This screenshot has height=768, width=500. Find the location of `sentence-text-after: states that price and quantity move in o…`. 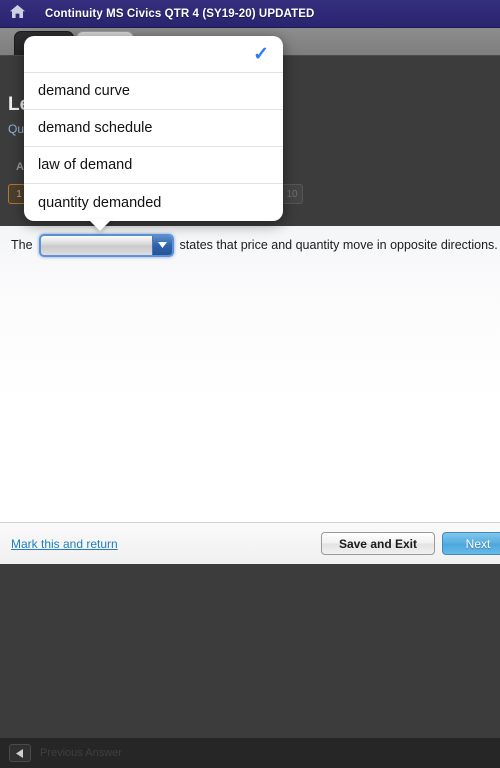

sentence-text-after: states that price and quantity move in o… is located at coordinates (338, 245).